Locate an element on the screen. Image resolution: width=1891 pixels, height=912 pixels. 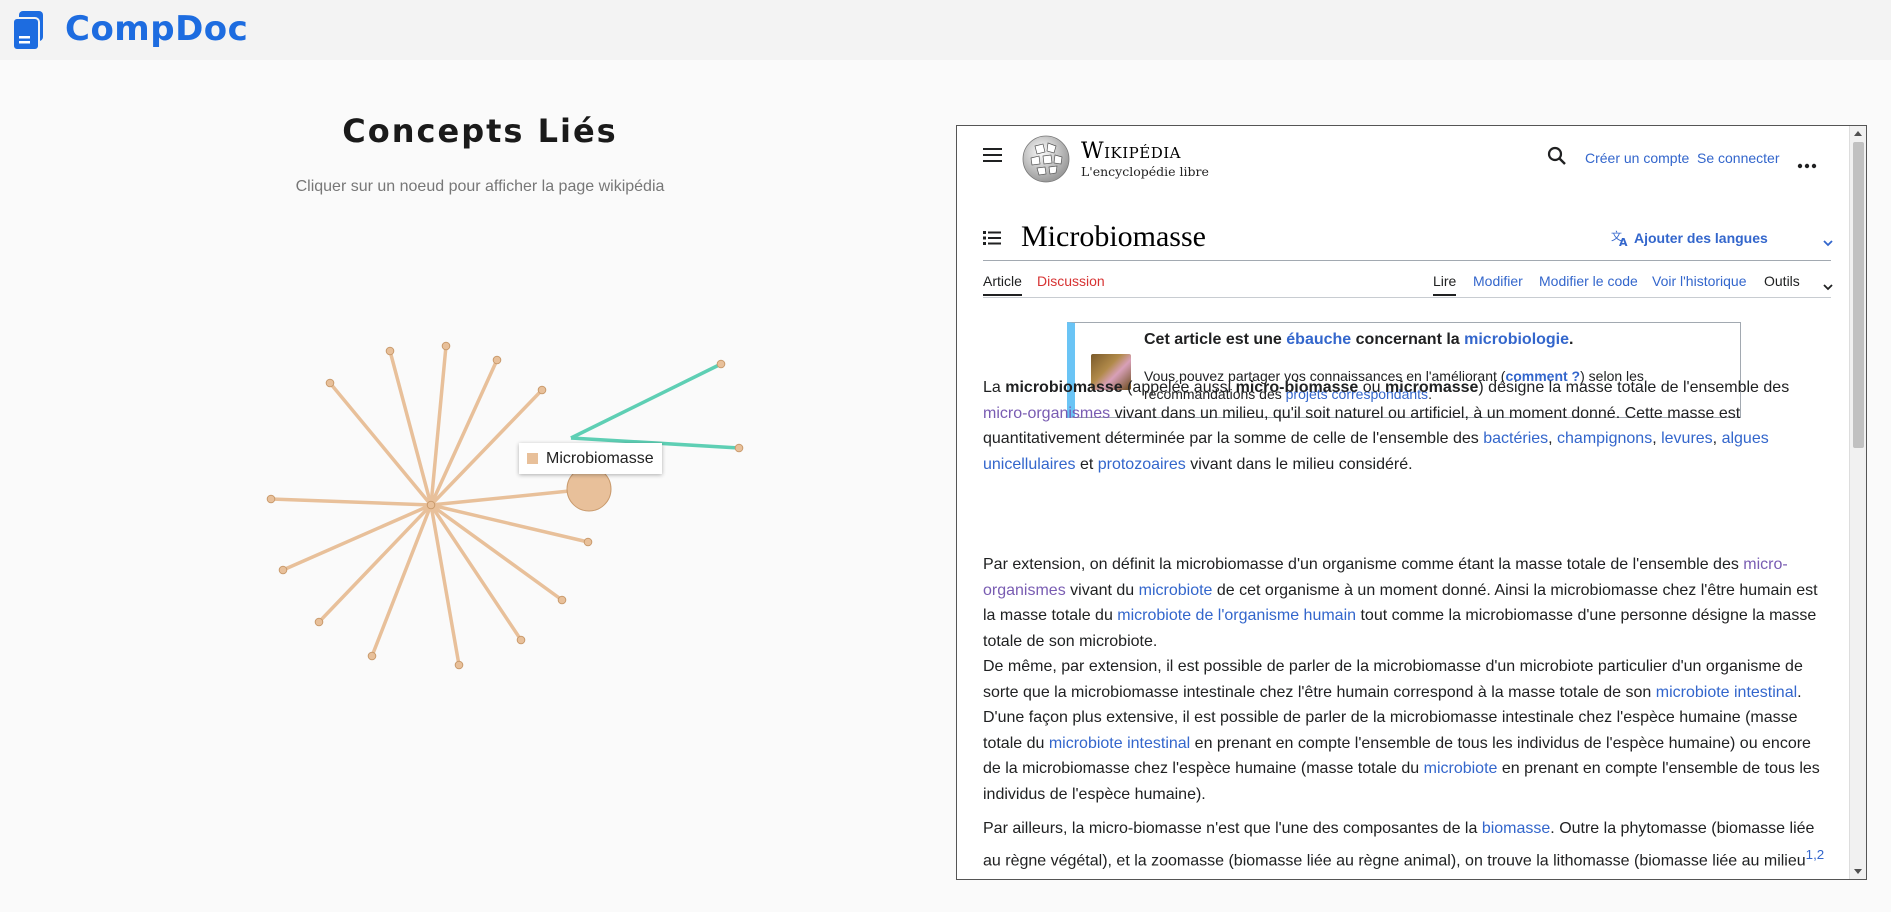
tab-tools: Outils is located at coordinates (1782, 281).